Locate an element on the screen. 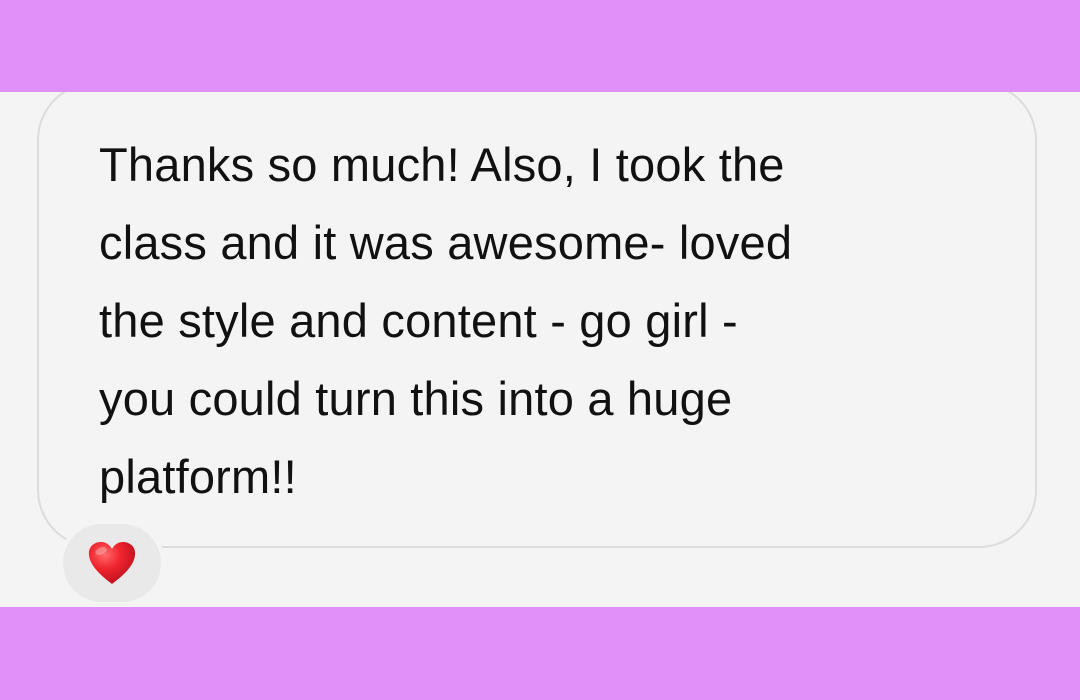  heart-reaction-badge is located at coordinates (112, 563).